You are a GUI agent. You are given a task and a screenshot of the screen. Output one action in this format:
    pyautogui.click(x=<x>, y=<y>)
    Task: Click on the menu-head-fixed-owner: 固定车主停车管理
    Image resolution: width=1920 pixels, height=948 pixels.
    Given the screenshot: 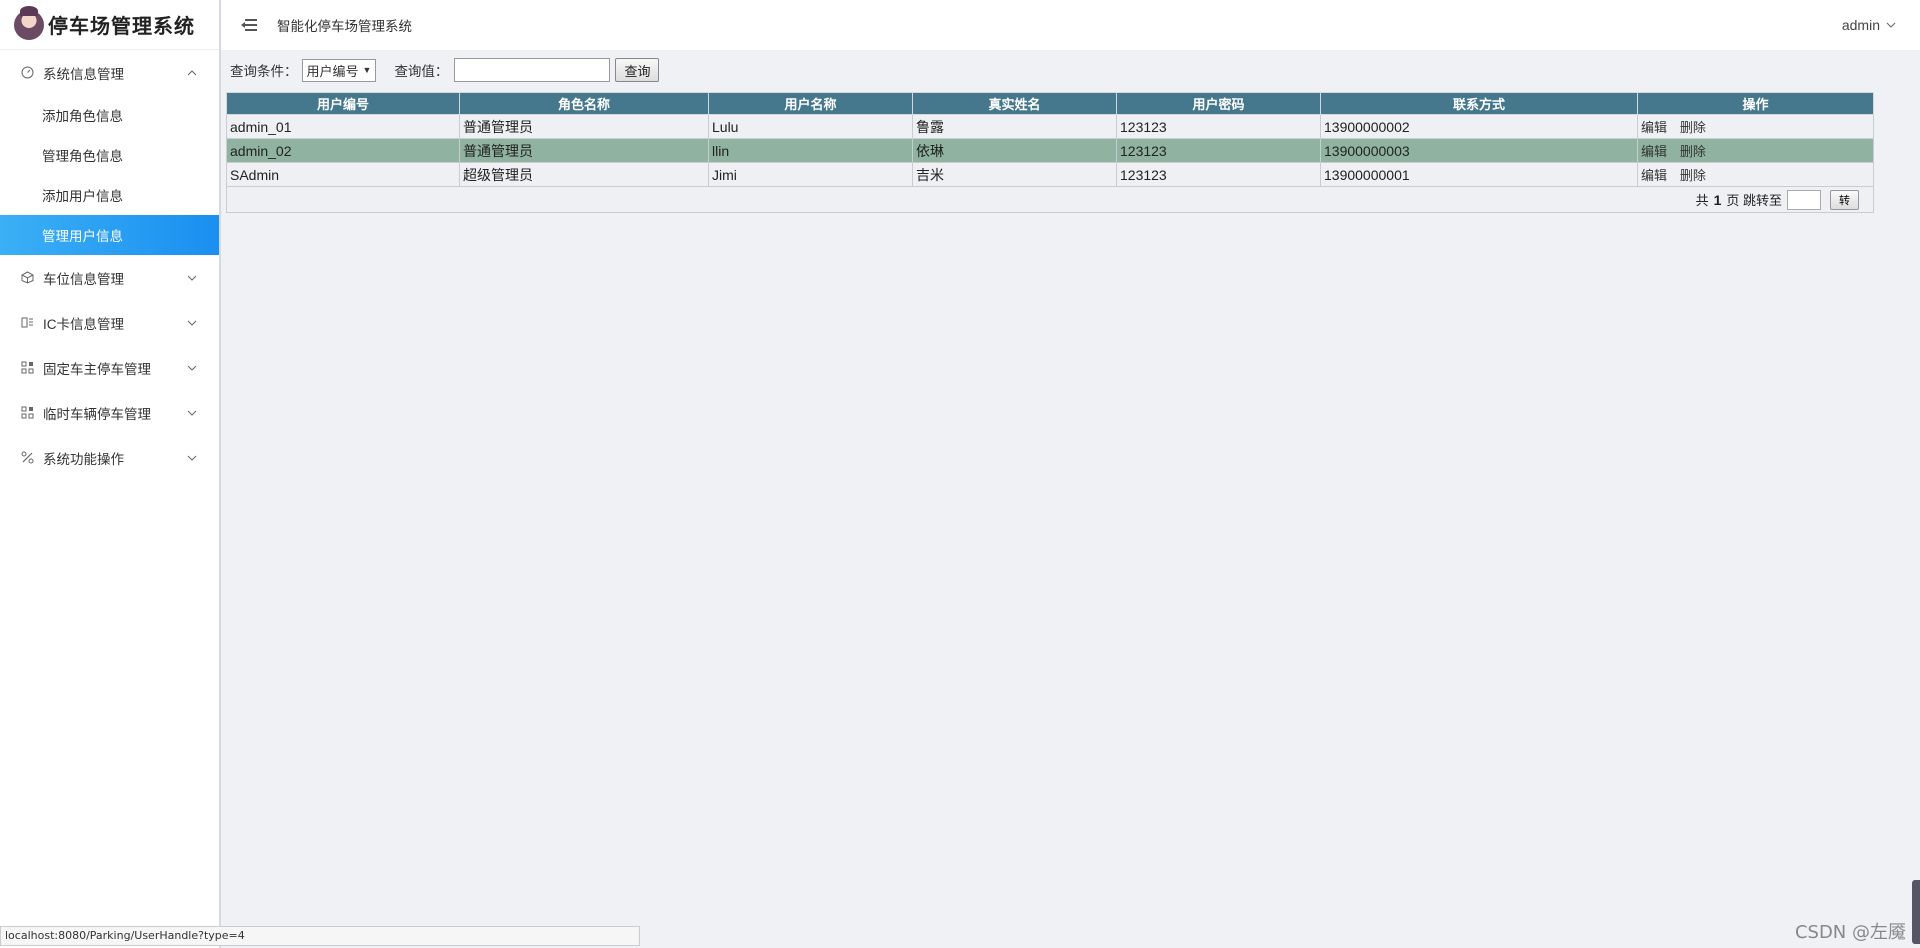 What is the action you would take?
    pyautogui.click(x=109, y=367)
    